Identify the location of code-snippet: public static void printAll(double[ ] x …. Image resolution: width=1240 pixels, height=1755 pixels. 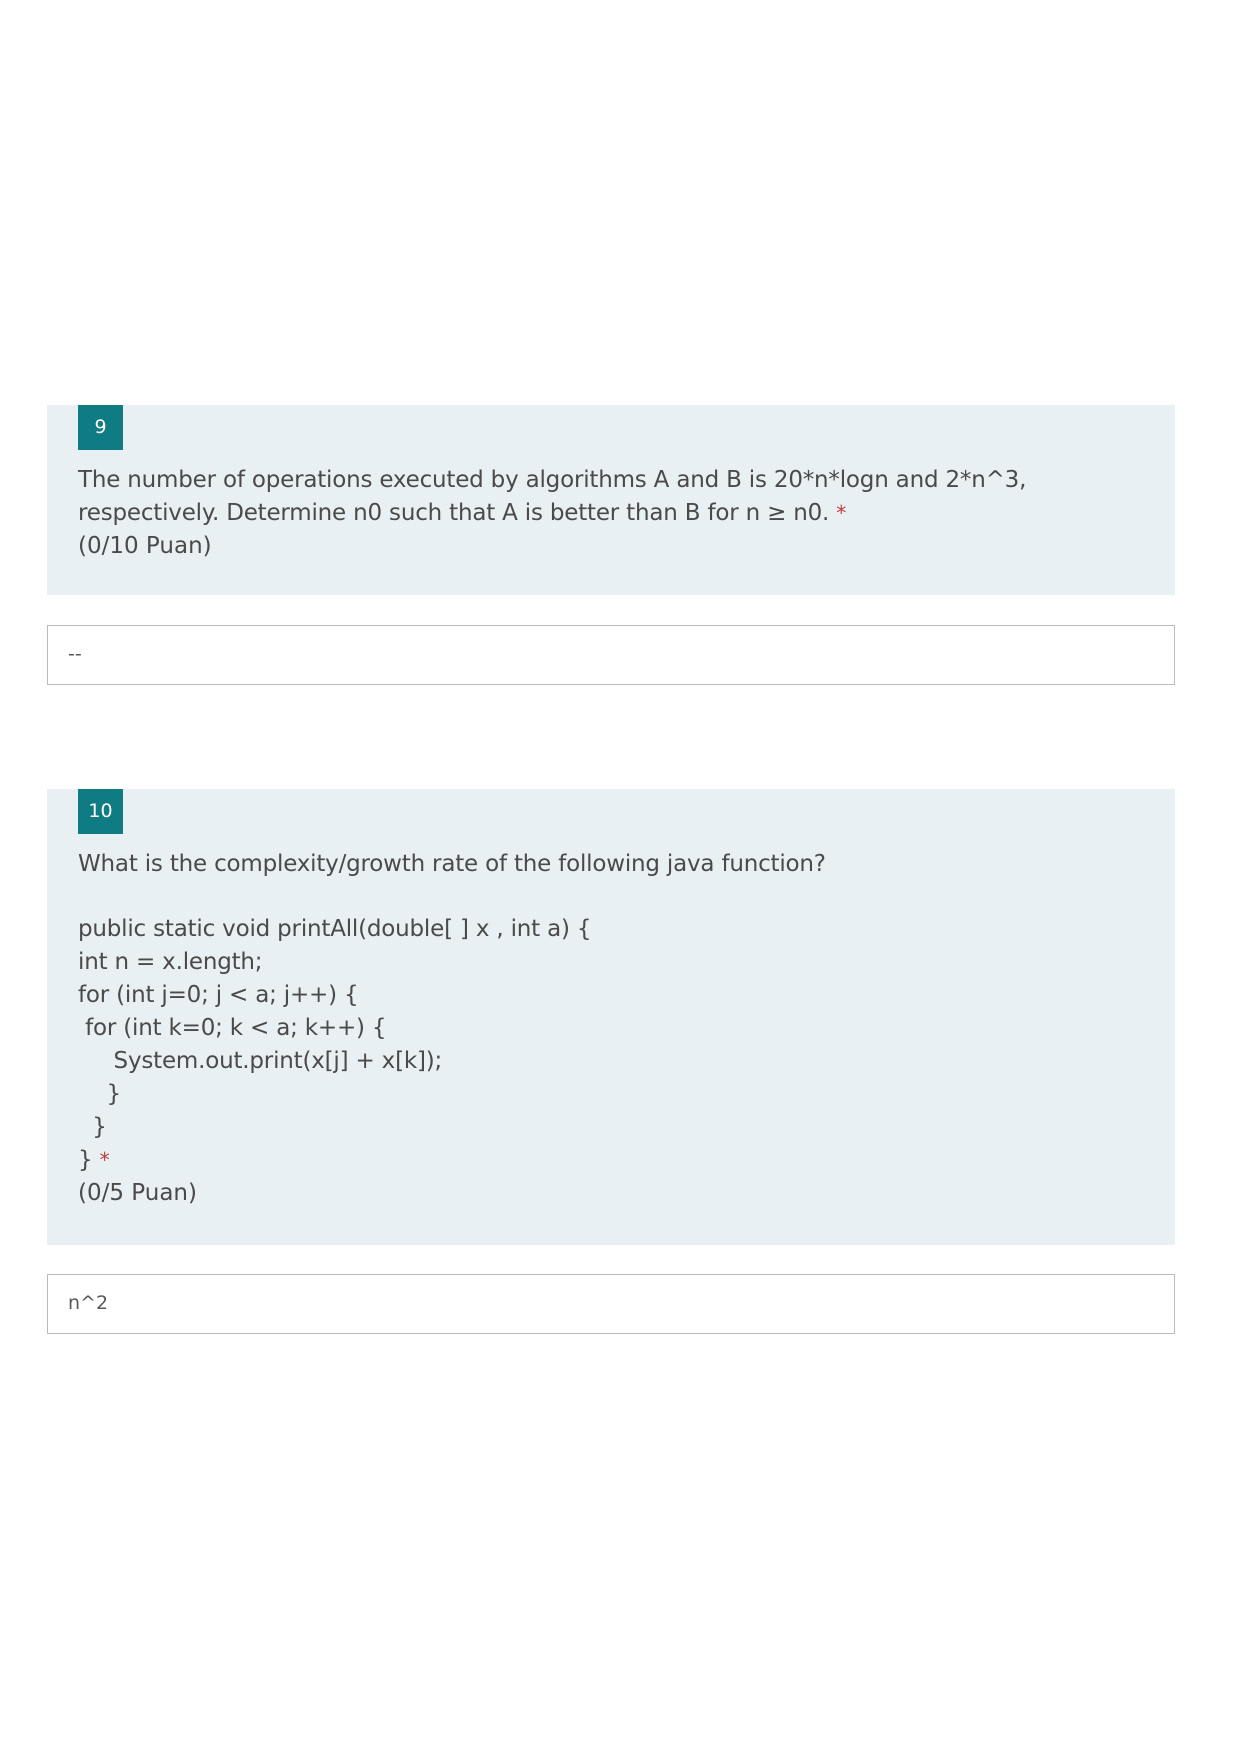
(335, 1044).